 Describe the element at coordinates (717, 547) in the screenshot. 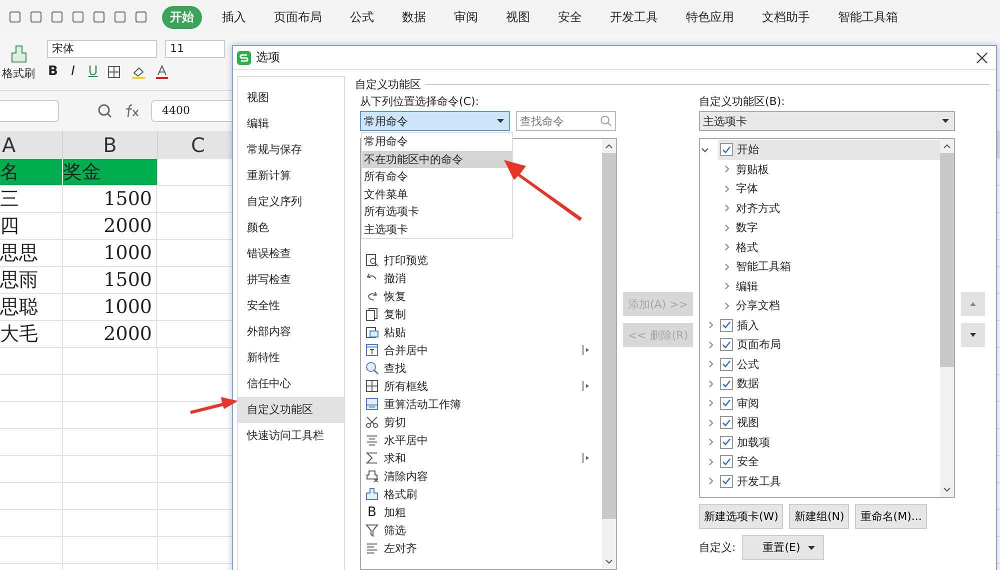

I see `field-label: 自定义:` at that location.